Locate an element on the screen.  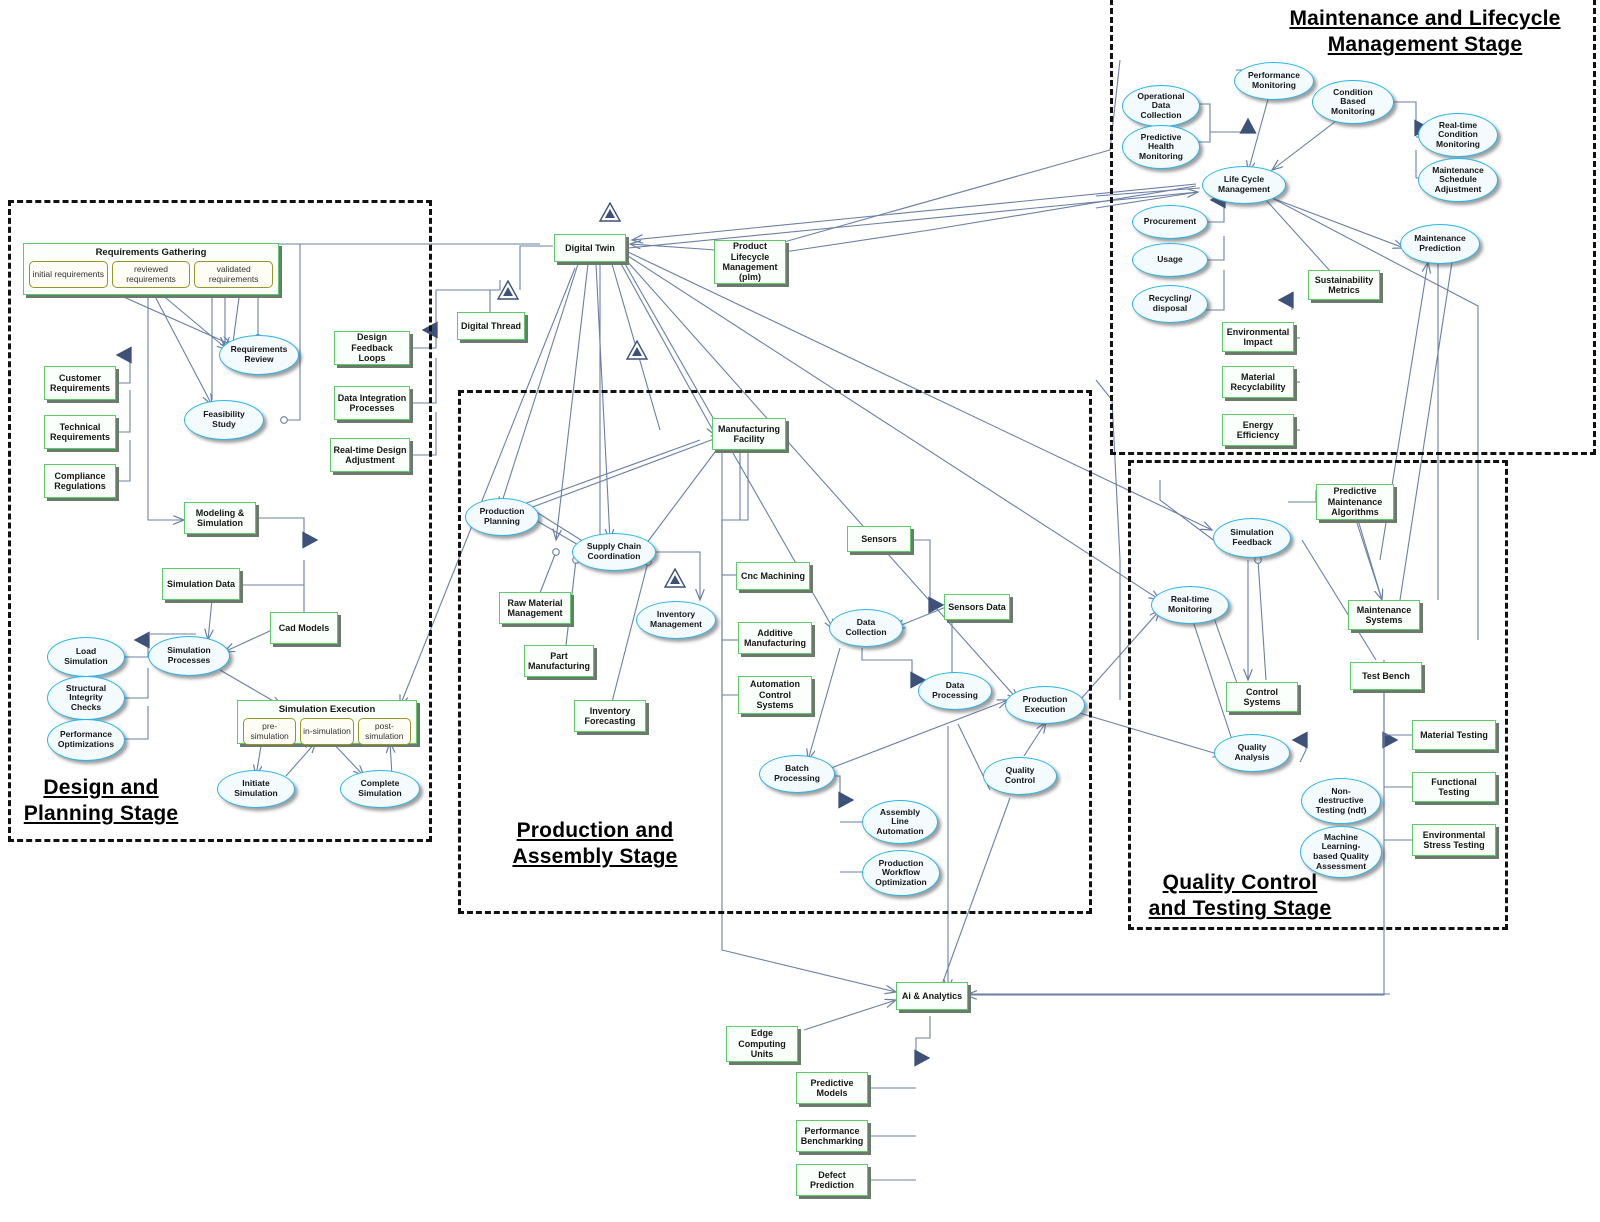
node-design-feedback-loops: Design Feedback Loops is located at coordinates (372, 348).